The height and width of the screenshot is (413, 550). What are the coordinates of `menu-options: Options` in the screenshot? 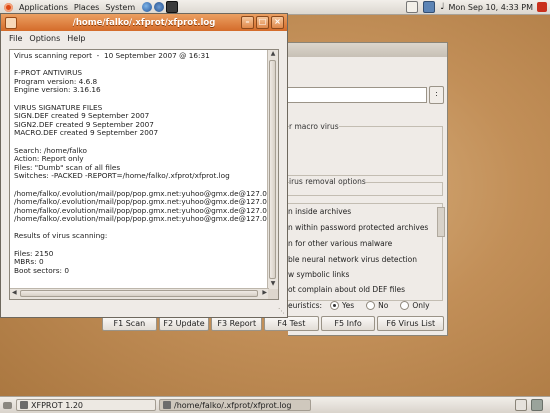 It's located at (44, 38).